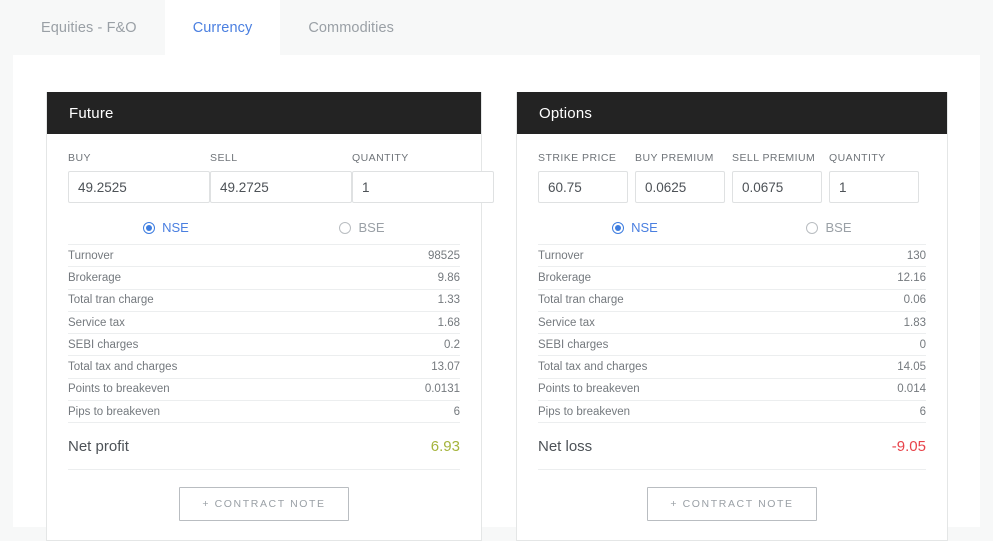 The width and height of the screenshot is (993, 541). I want to click on table-row: SEBI charges 0, so click(732, 345).